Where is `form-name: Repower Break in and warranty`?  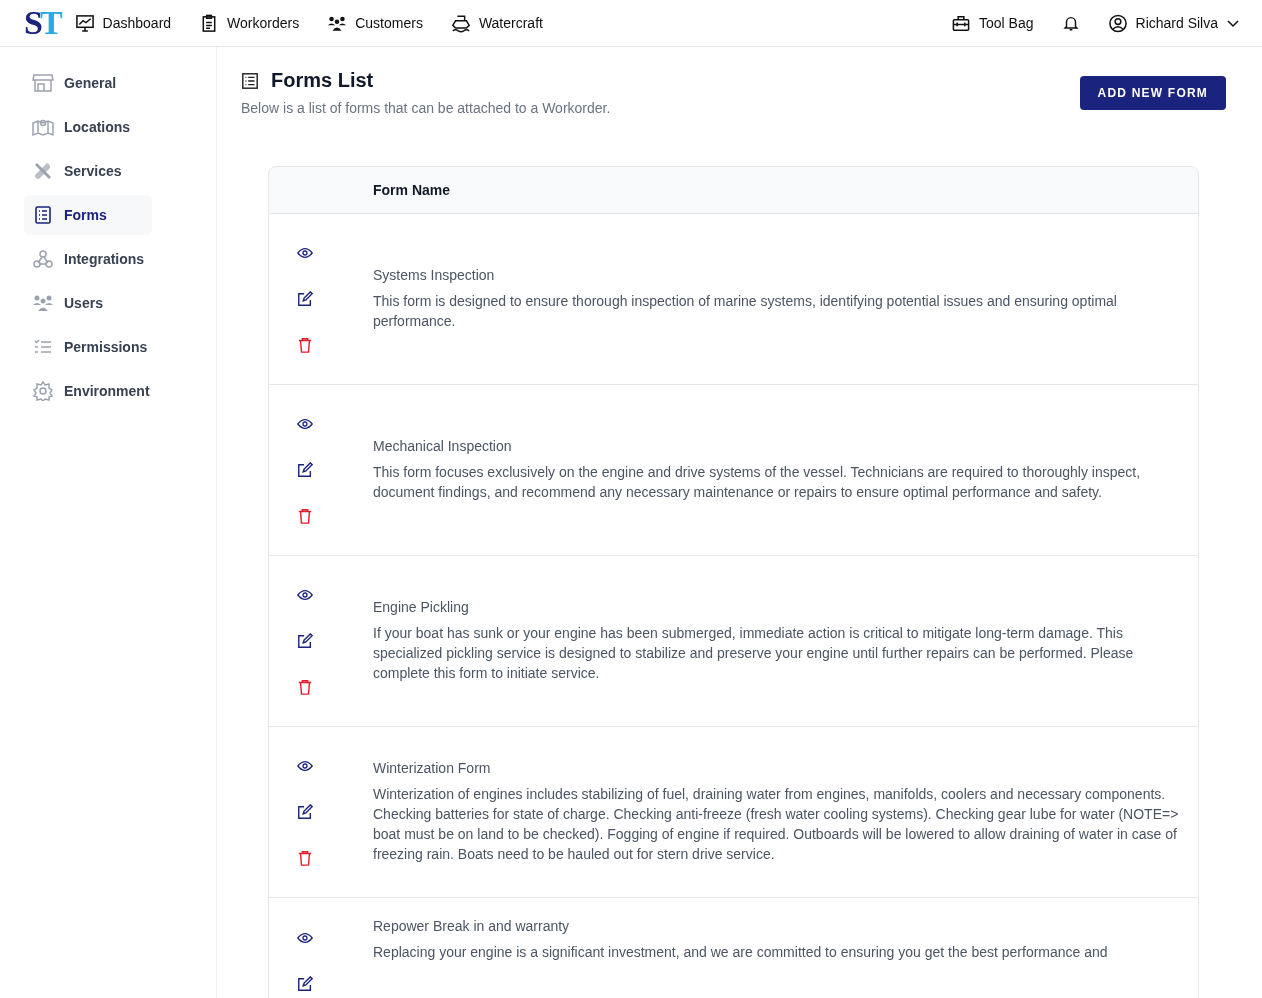 form-name: Repower Break in and warranty is located at coordinates (472, 926).